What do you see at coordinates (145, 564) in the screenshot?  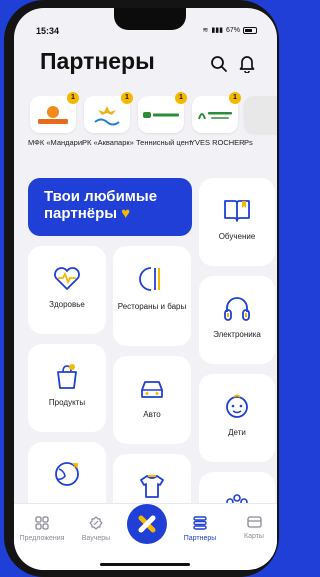 I see `home-indicator` at bounding box center [145, 564].